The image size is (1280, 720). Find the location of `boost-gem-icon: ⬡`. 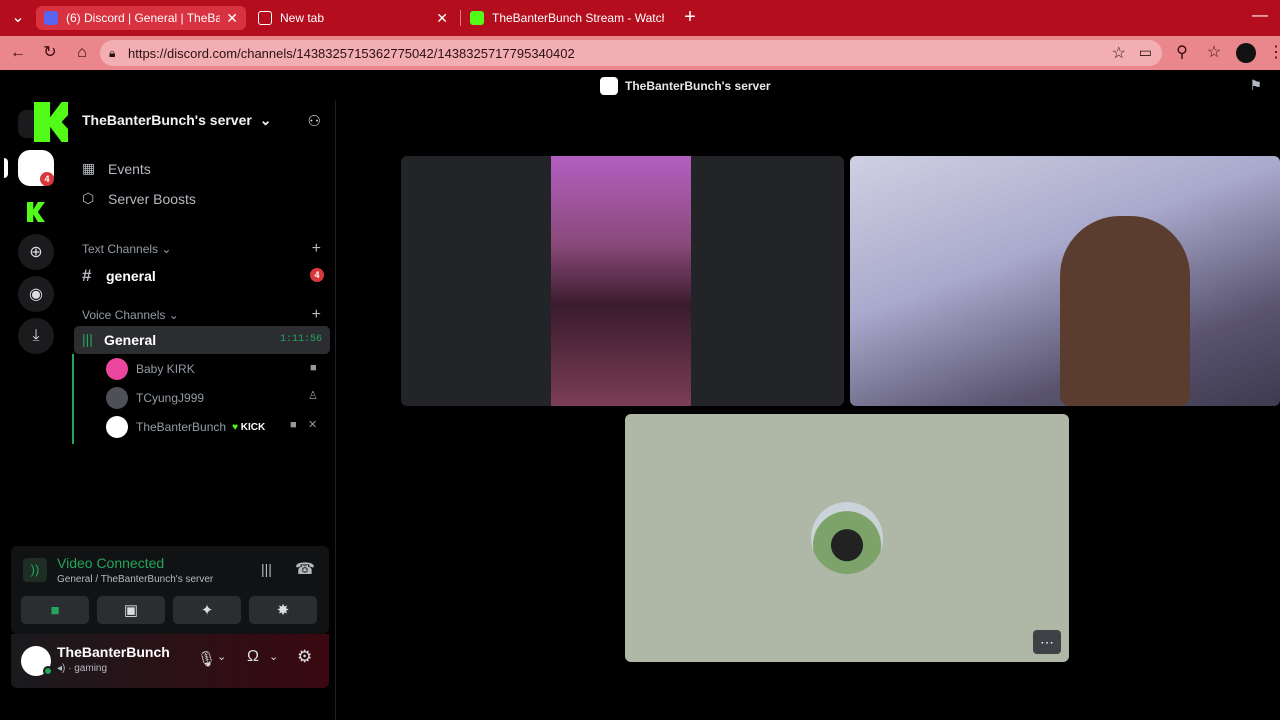

boost-gem-icon: ⬡ is located at coordinates (88, 198).